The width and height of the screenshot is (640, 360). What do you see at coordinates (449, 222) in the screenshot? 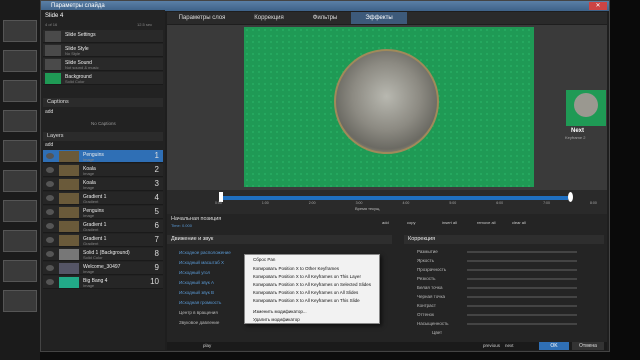
I see `insert-all-button: insert all` at bounding box center [449, 222].